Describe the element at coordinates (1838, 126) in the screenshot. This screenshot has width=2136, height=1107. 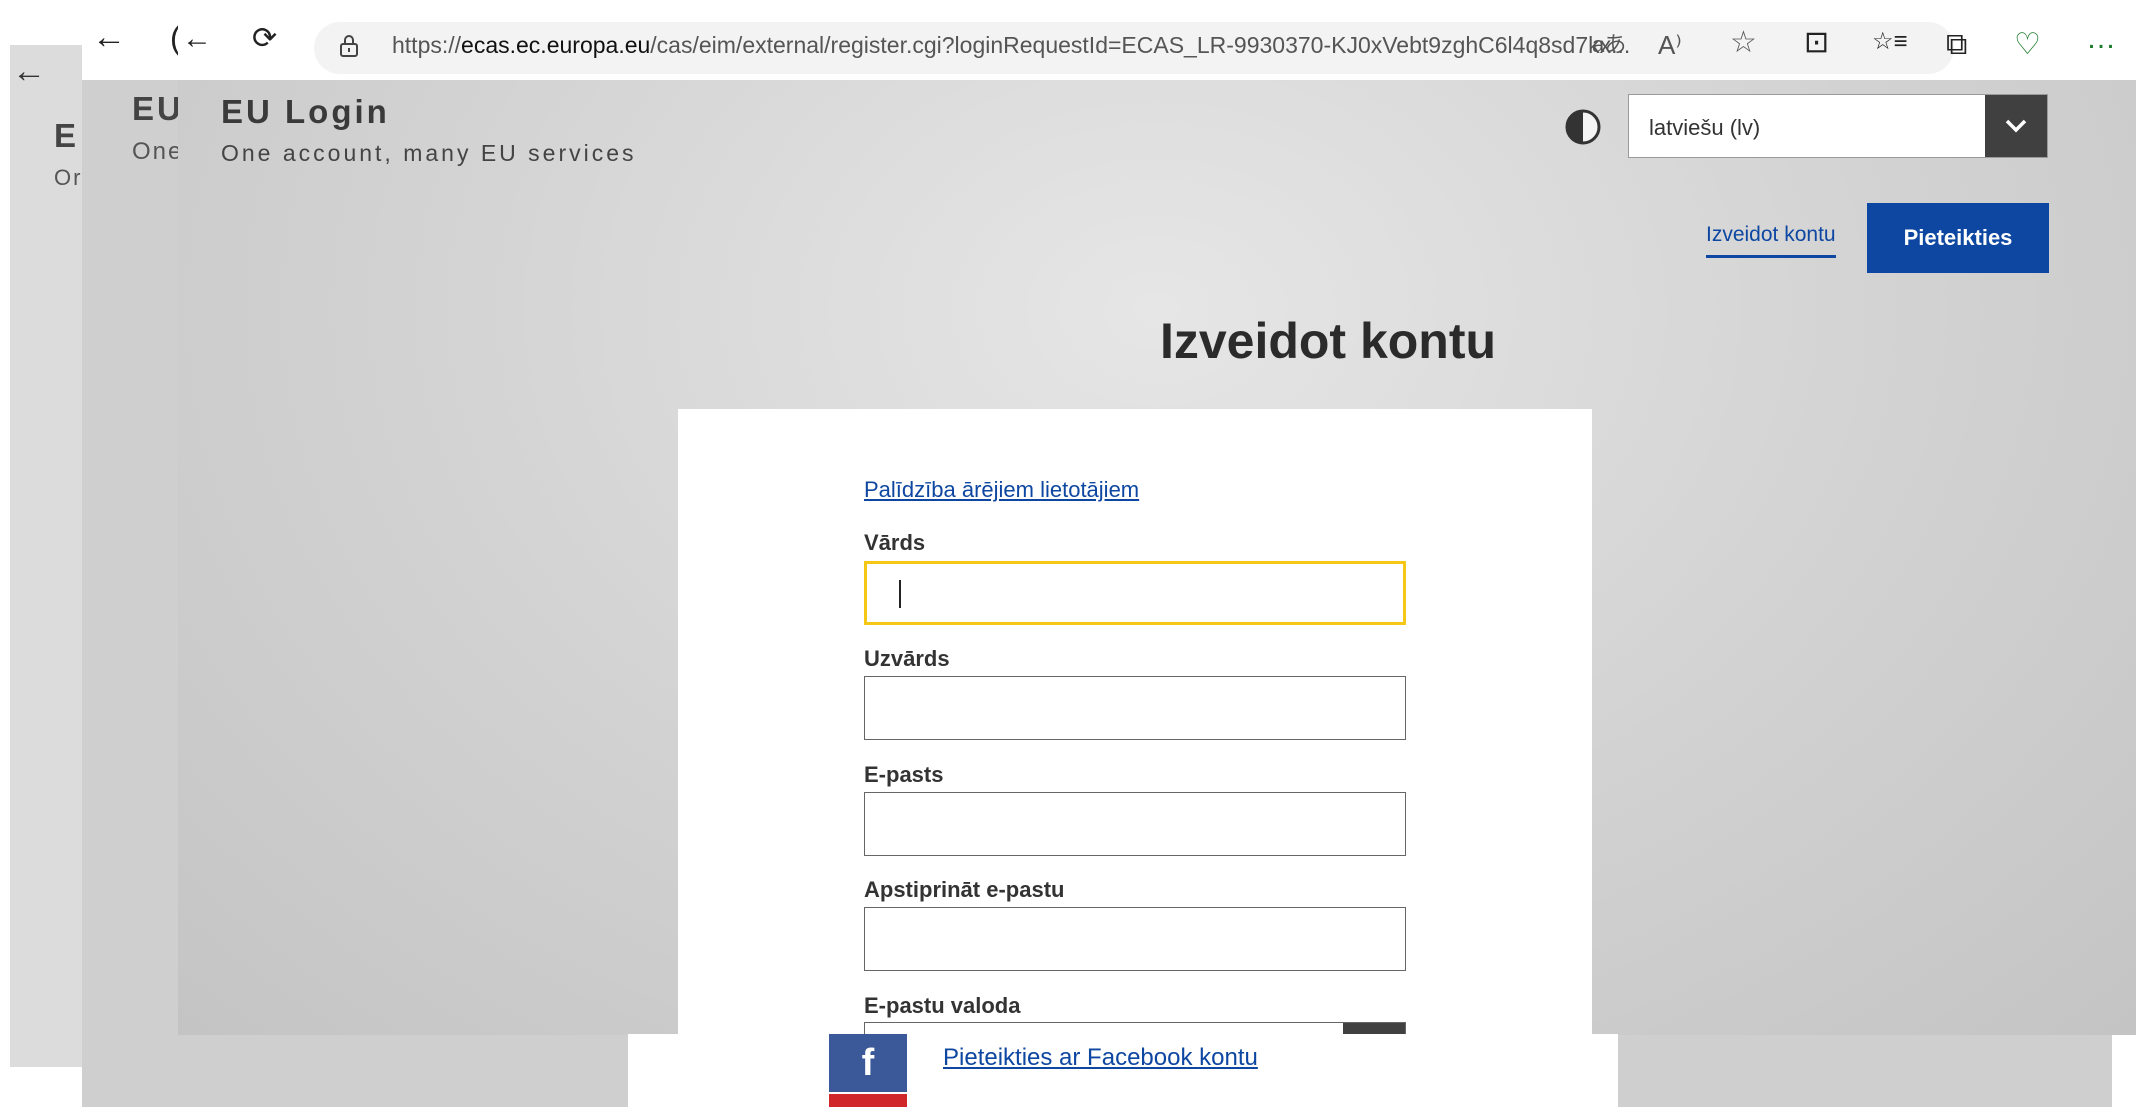
I see `language-select: latviešu (lv)` at that location.